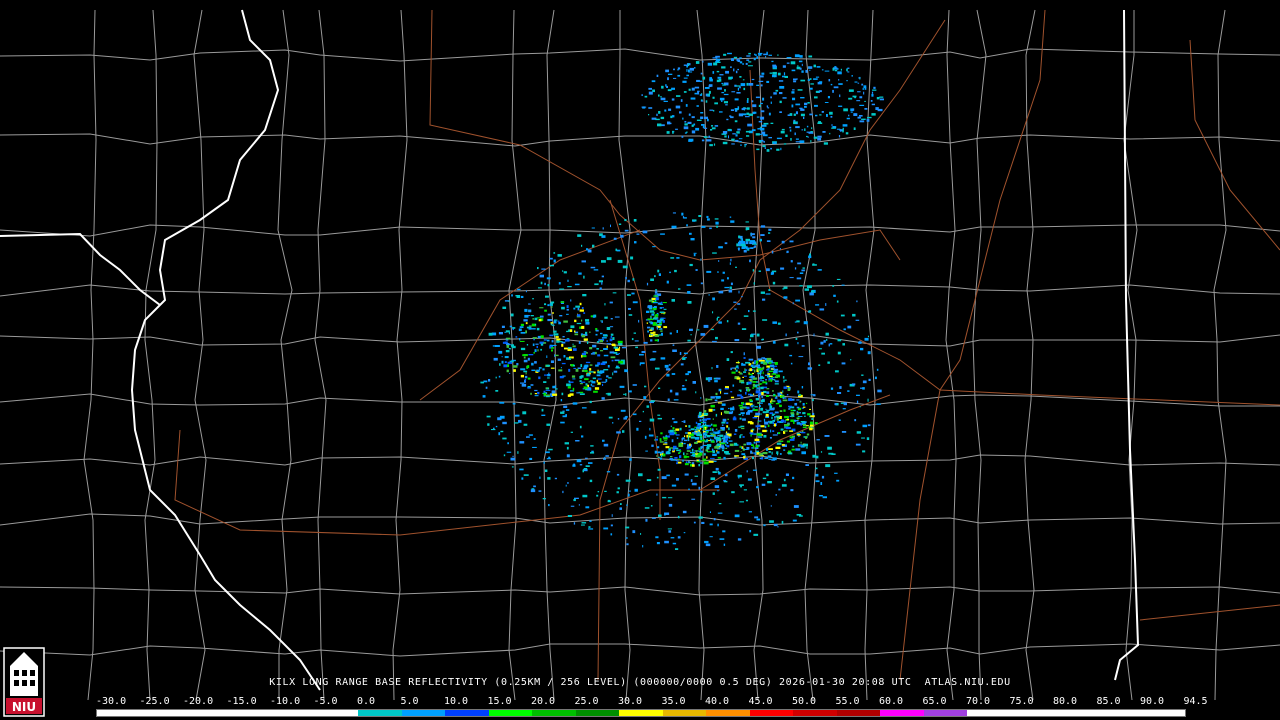  I want to click on colorbar-tick-label: 5.0, so click(409, 701).